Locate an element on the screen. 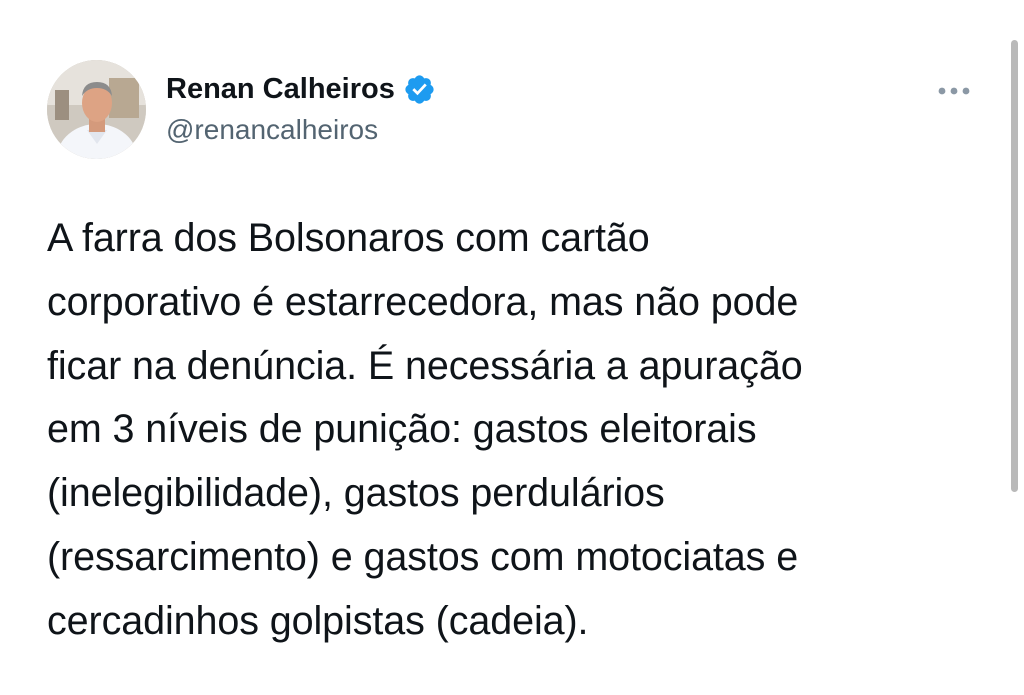  author-handle: @renancalheiros is located at coordinates (272, 130).